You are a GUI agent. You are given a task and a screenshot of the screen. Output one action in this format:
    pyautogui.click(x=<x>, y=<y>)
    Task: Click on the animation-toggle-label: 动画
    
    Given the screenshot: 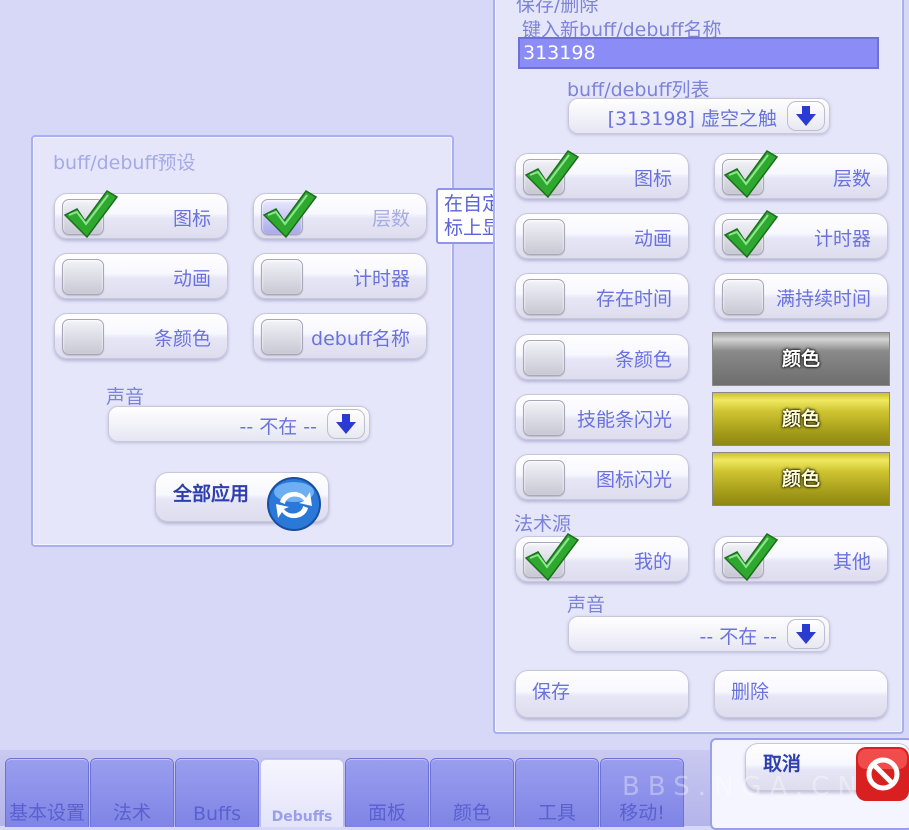 What is the action you would take?
    pyautogui.click(x=652, y=239)
    